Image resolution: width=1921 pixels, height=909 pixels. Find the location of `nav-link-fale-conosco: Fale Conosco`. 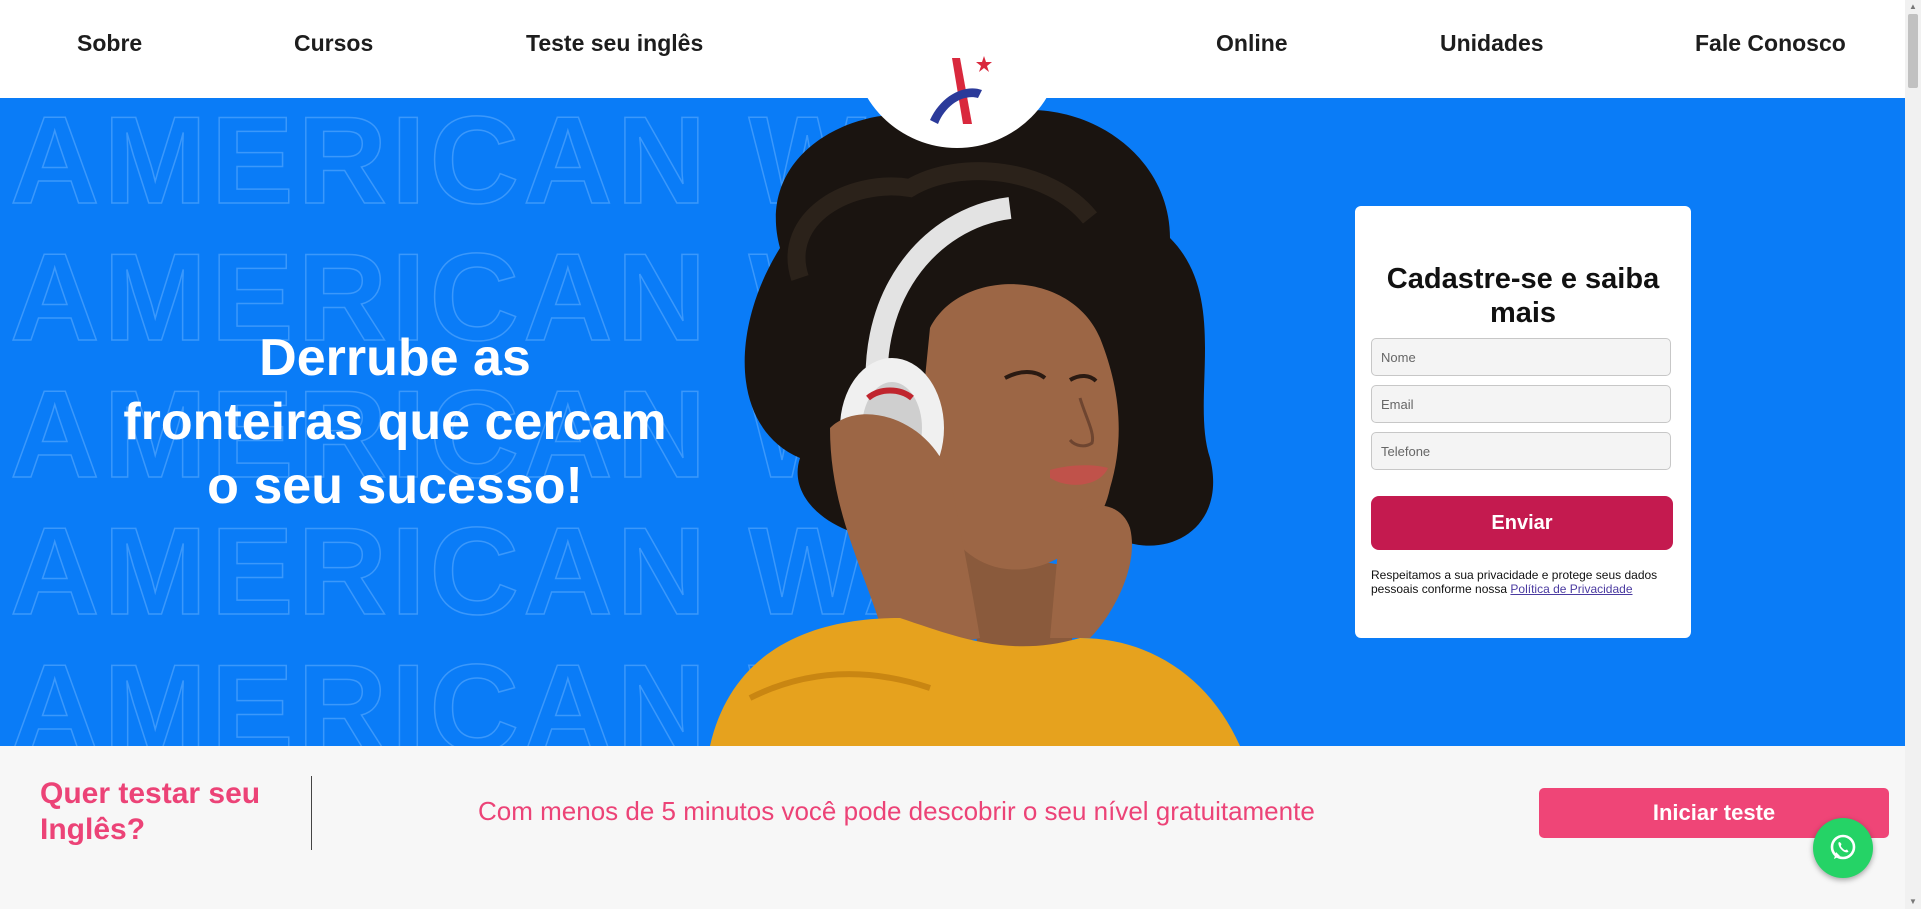

nav-link-fale-conosco: Fale Conosco is located at coordinates (1770, 43).